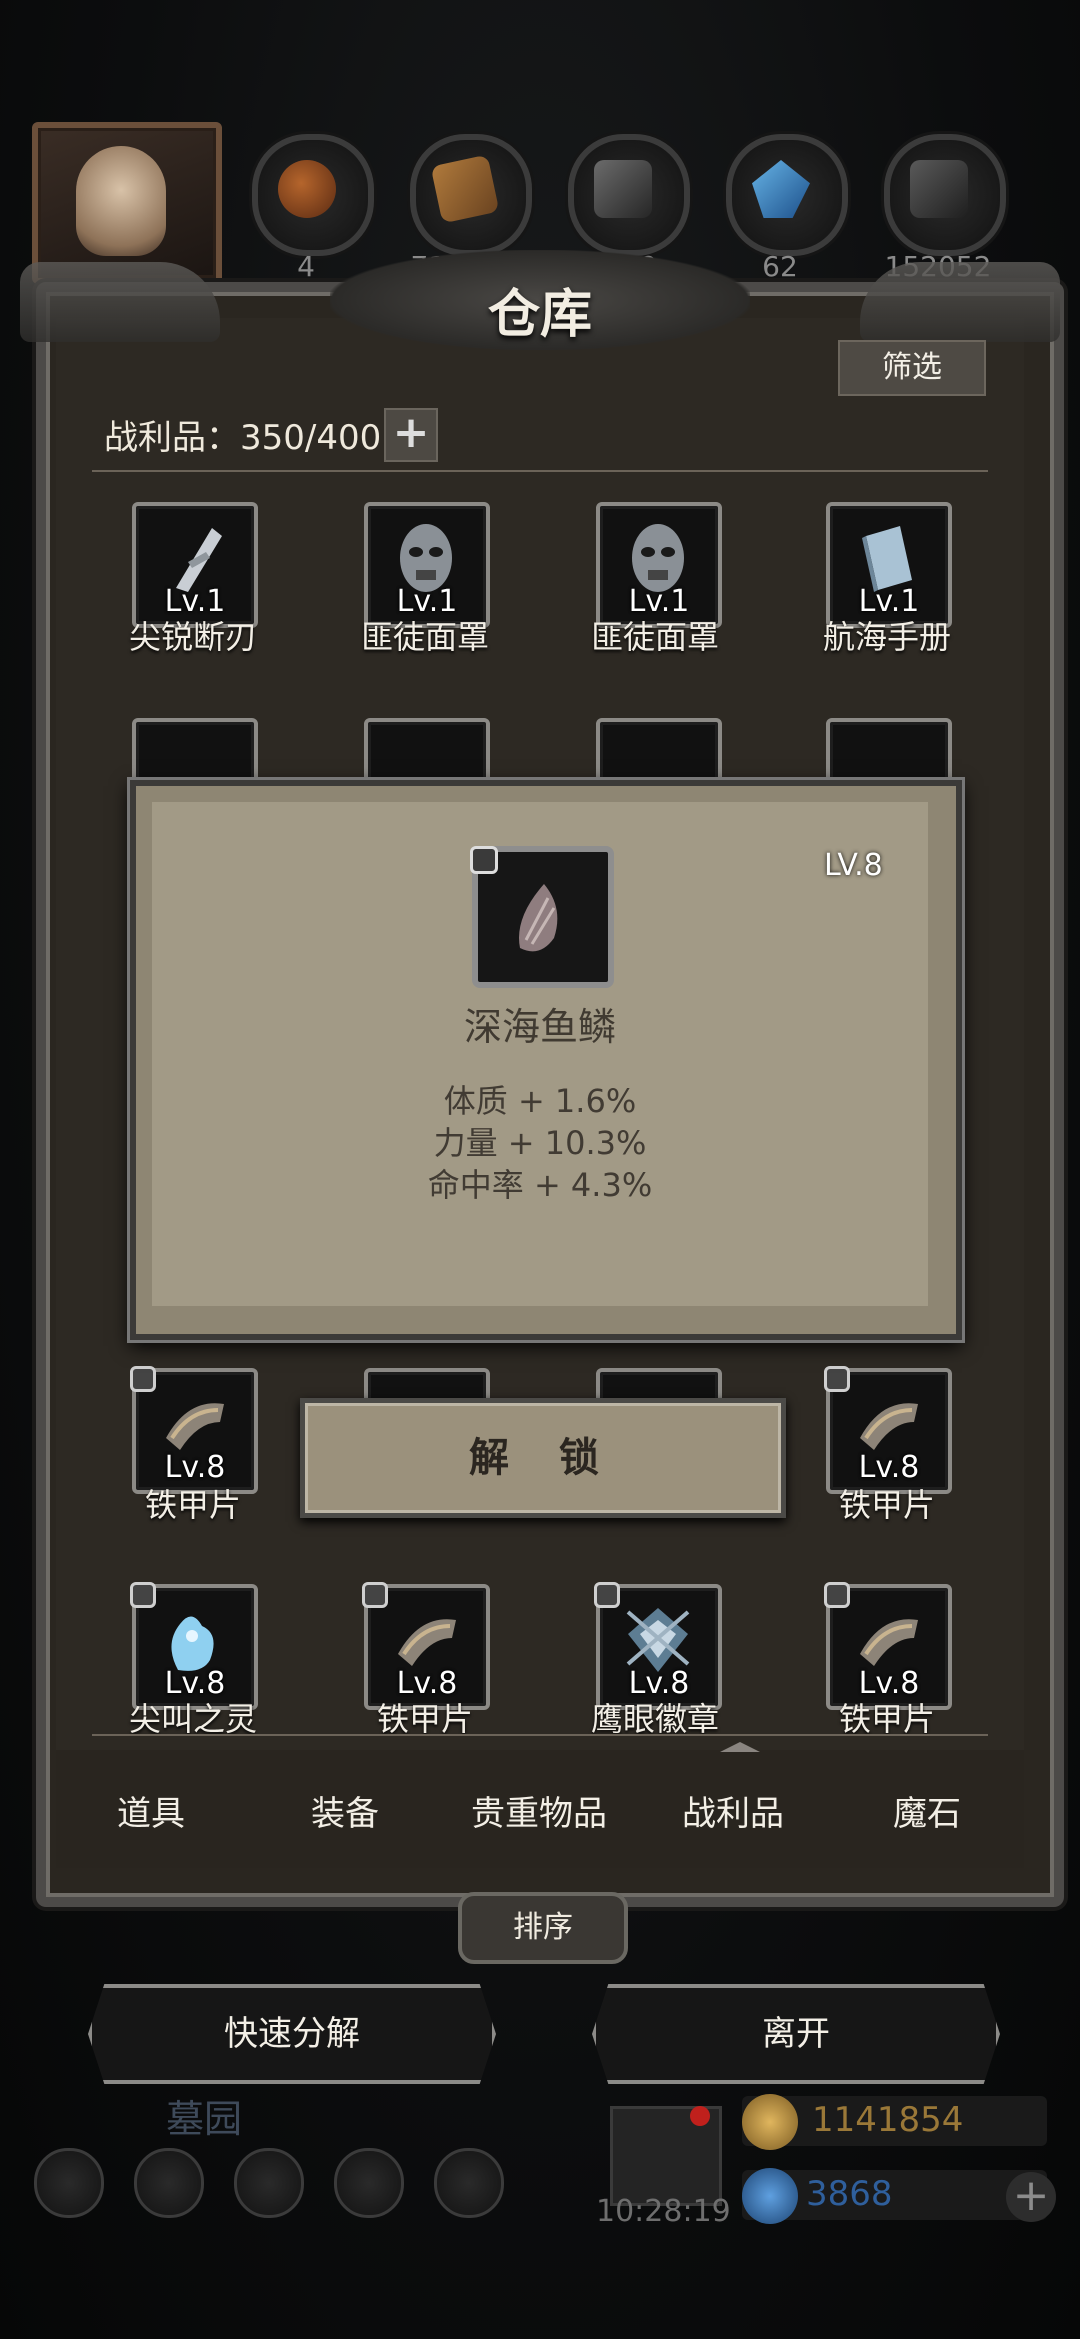  I want to click on row5-name-clip: 尖叫之灵 铁甲片 鹰眼徽章 铁甲片, so click(540, 1714).